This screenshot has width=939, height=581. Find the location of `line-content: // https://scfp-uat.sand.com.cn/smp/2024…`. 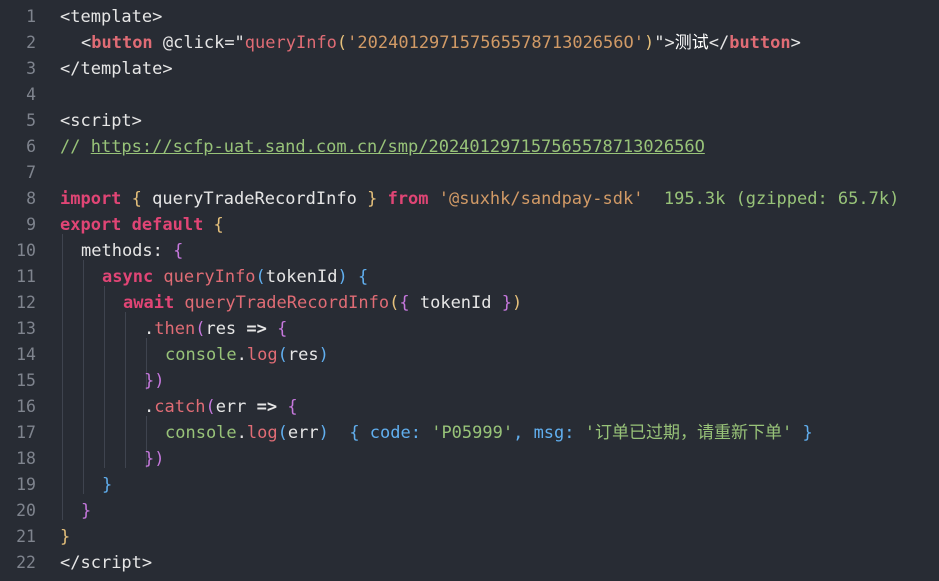

line-content: // https://scfp-uat.sand.com.cn/smp/2024… is located at coordinates (382, 147).